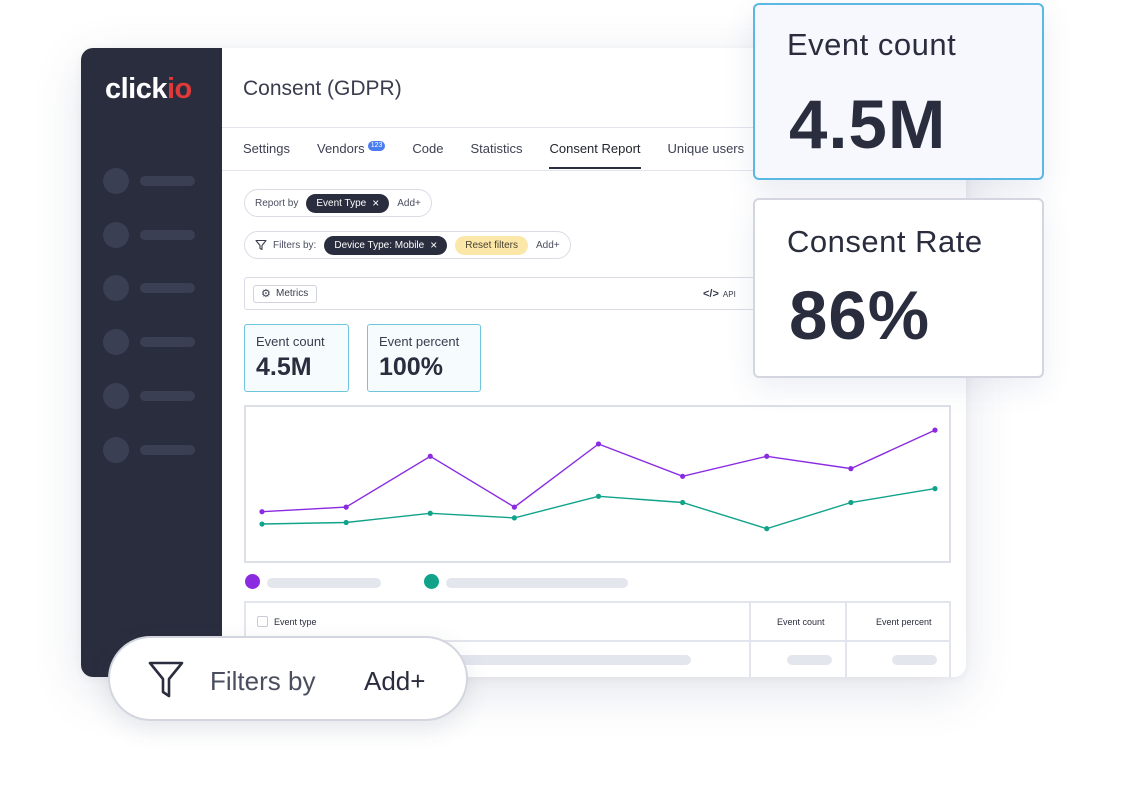  Describe the element at coordinates (868, 124) in the screenshot. I see `card-value: 4.5M` at that location.